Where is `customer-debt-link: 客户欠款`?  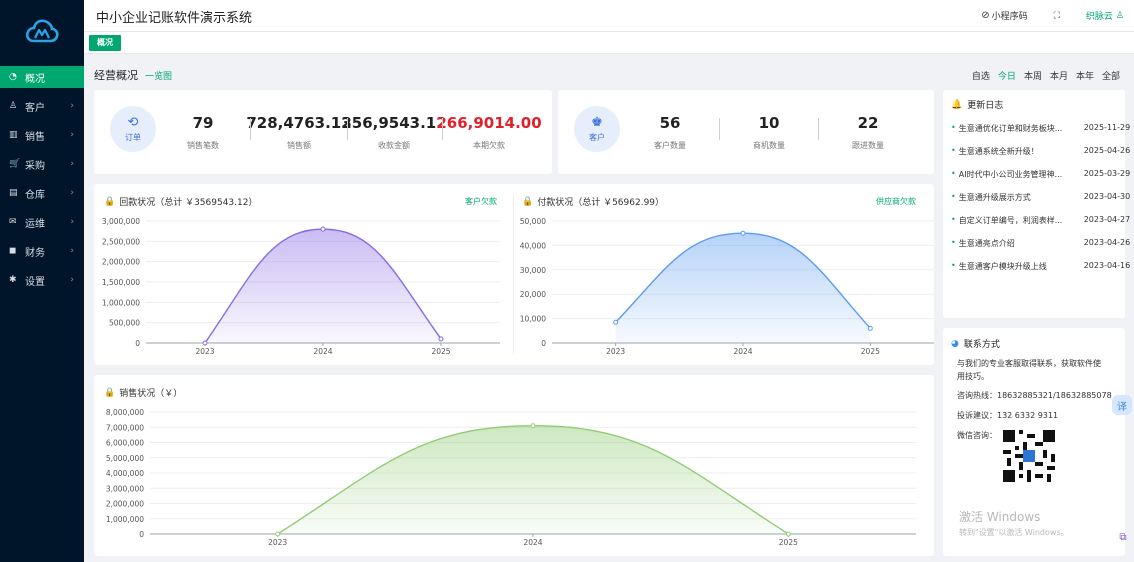
customer-debt-link: 客户欠款 is located at coordinates (481, 201).